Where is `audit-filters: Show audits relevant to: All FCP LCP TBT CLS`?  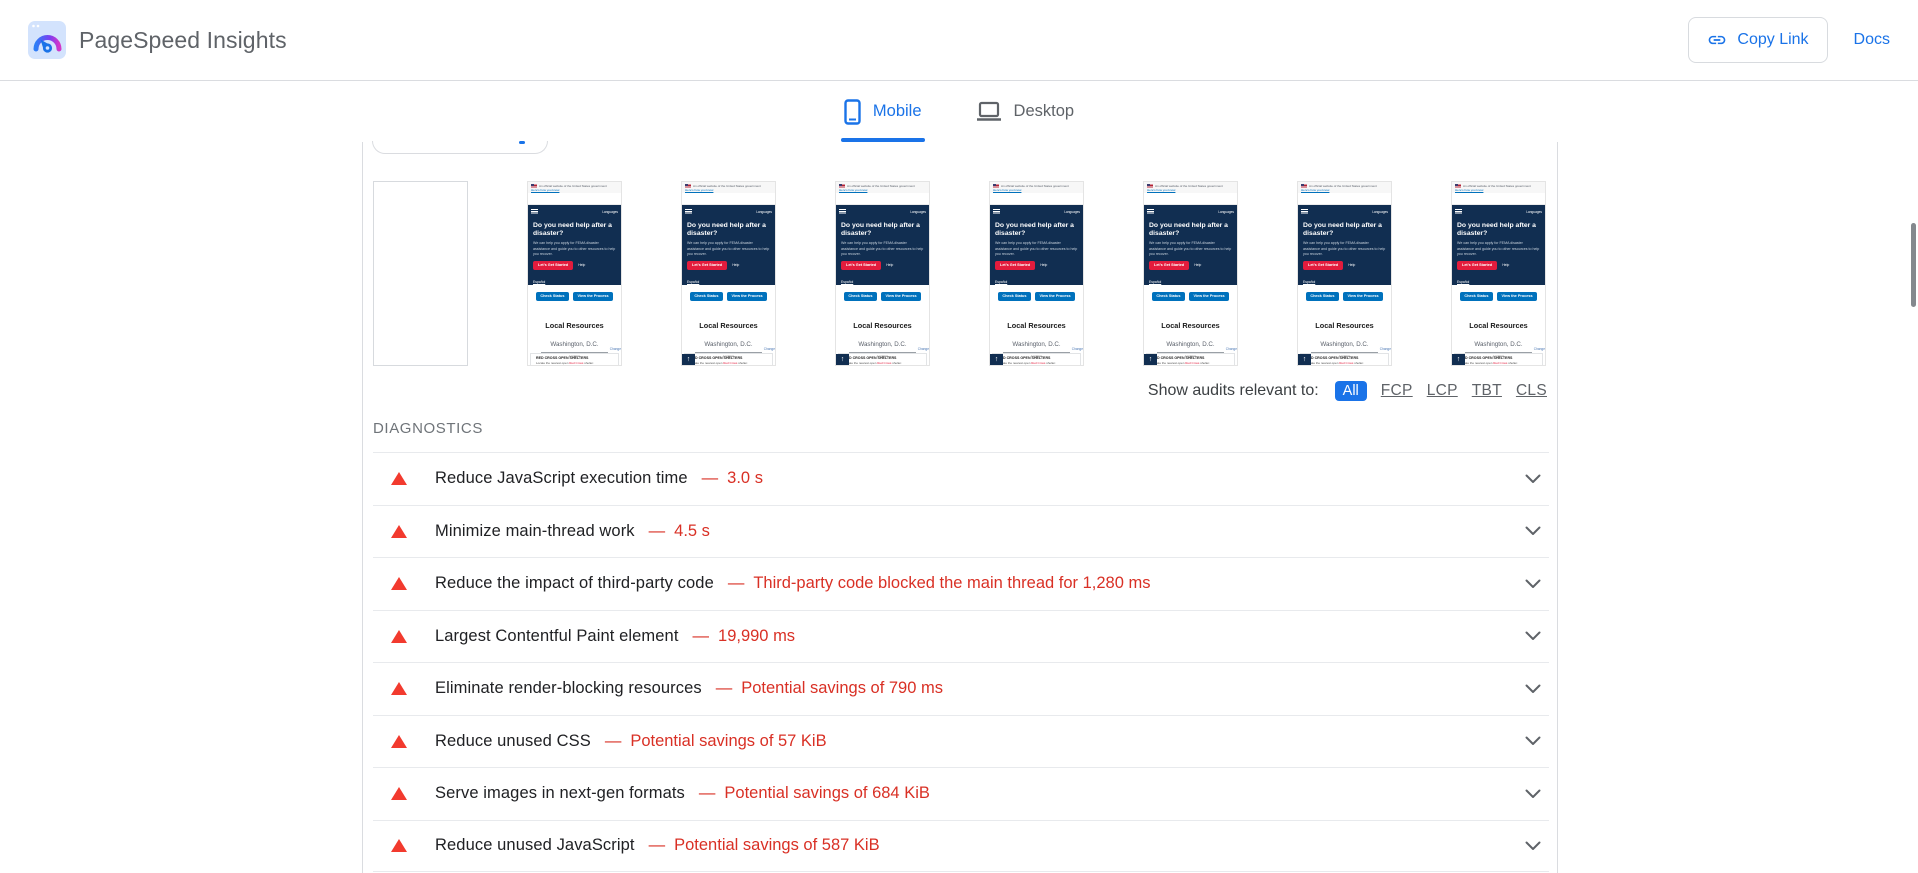 audit-filters: Show audits relevant to: All FCP LCP TBT CLS is located at coordinates (1347, 391).